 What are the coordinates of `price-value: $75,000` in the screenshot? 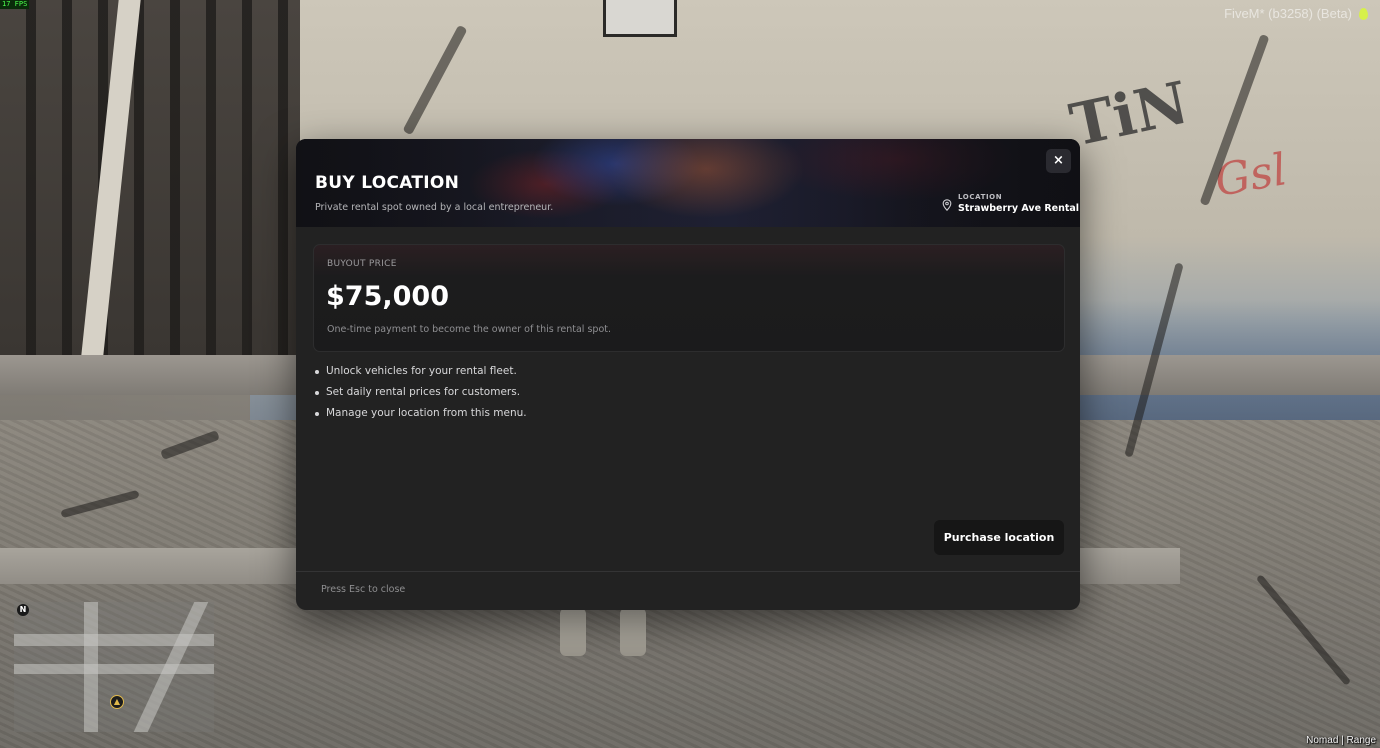 It's located at (387, 296).